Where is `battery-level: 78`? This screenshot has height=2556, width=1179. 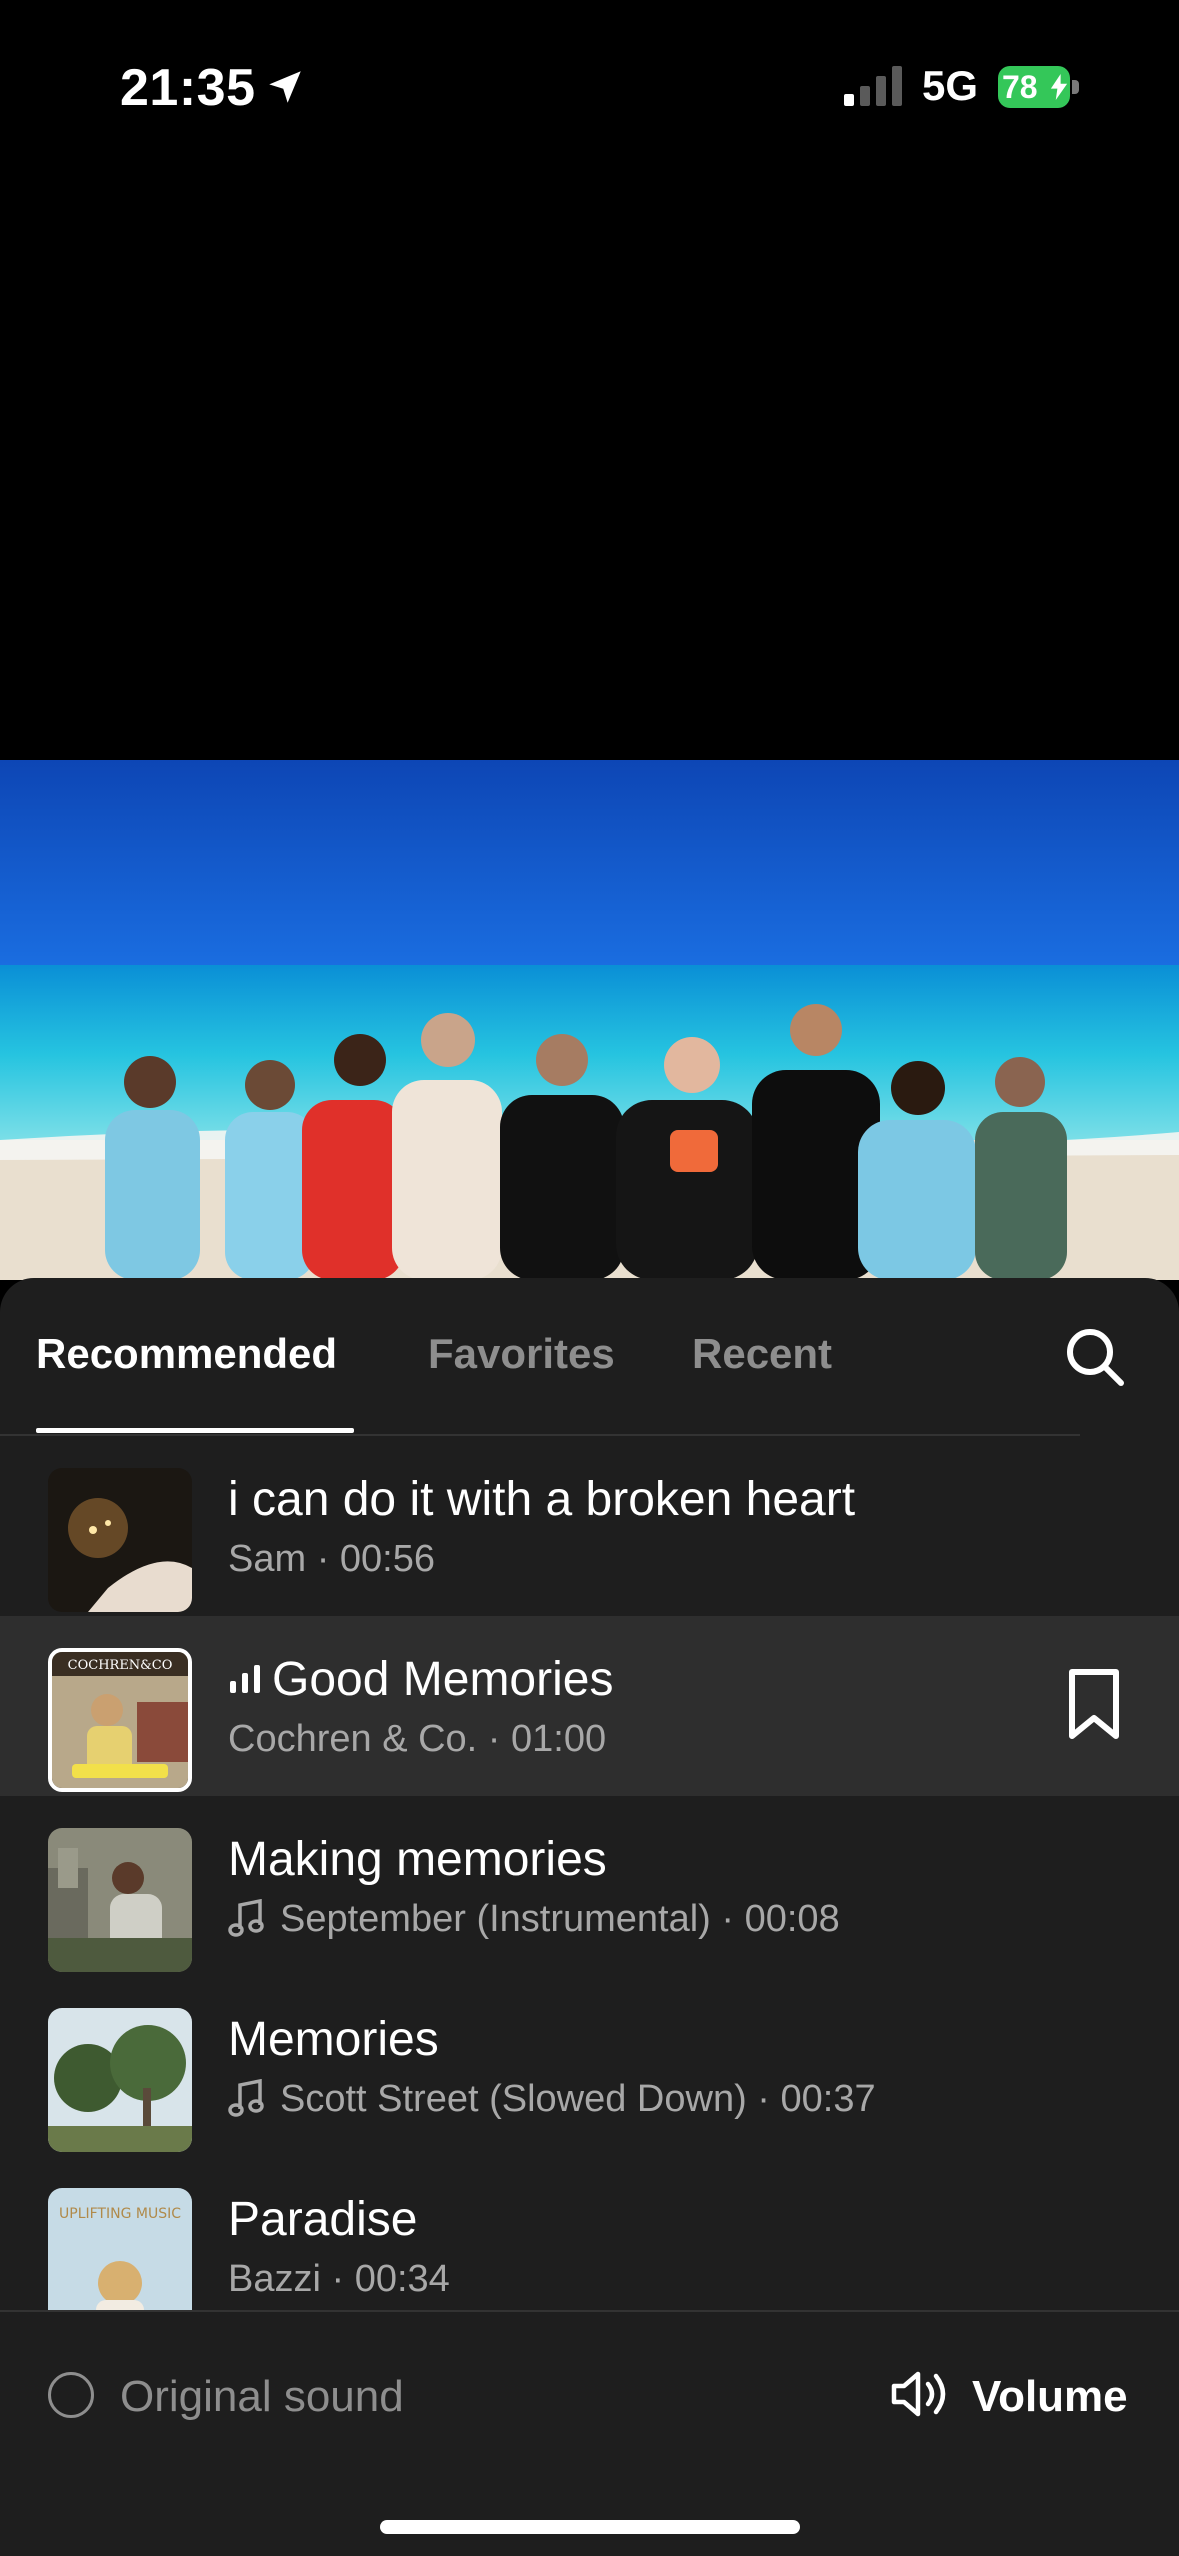
battery-level: 78 is located at coordinates (1020, 87).